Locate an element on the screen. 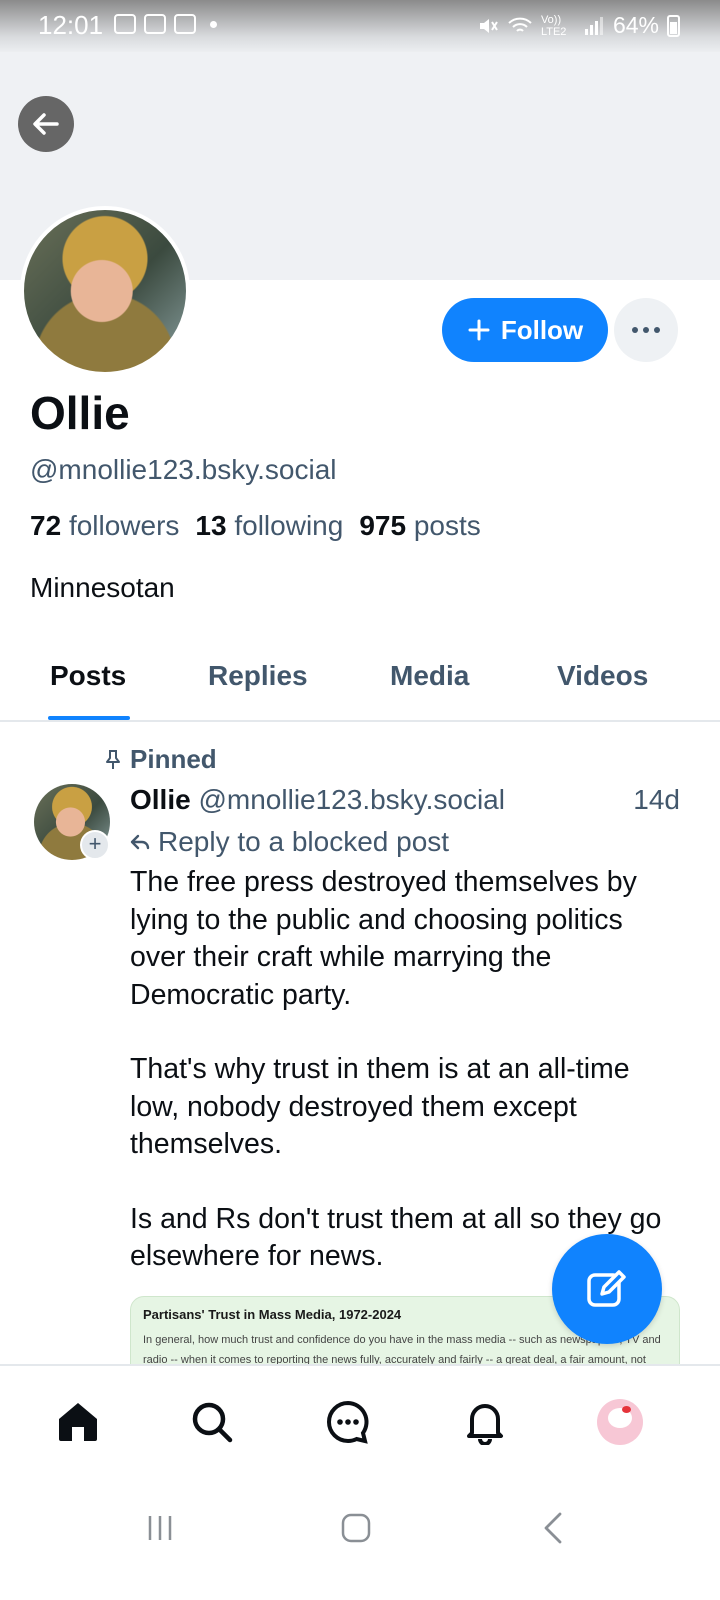 Image resolution: width=720 pixels, height=1600 pixels. recent-apps-icon is located at coordinates (160, 1528).